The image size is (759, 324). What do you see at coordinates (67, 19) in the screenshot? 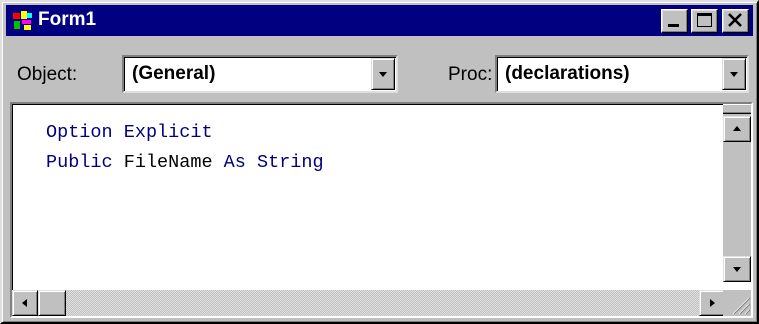
I see `window-title: Form1` at bounding box center [67, 19].